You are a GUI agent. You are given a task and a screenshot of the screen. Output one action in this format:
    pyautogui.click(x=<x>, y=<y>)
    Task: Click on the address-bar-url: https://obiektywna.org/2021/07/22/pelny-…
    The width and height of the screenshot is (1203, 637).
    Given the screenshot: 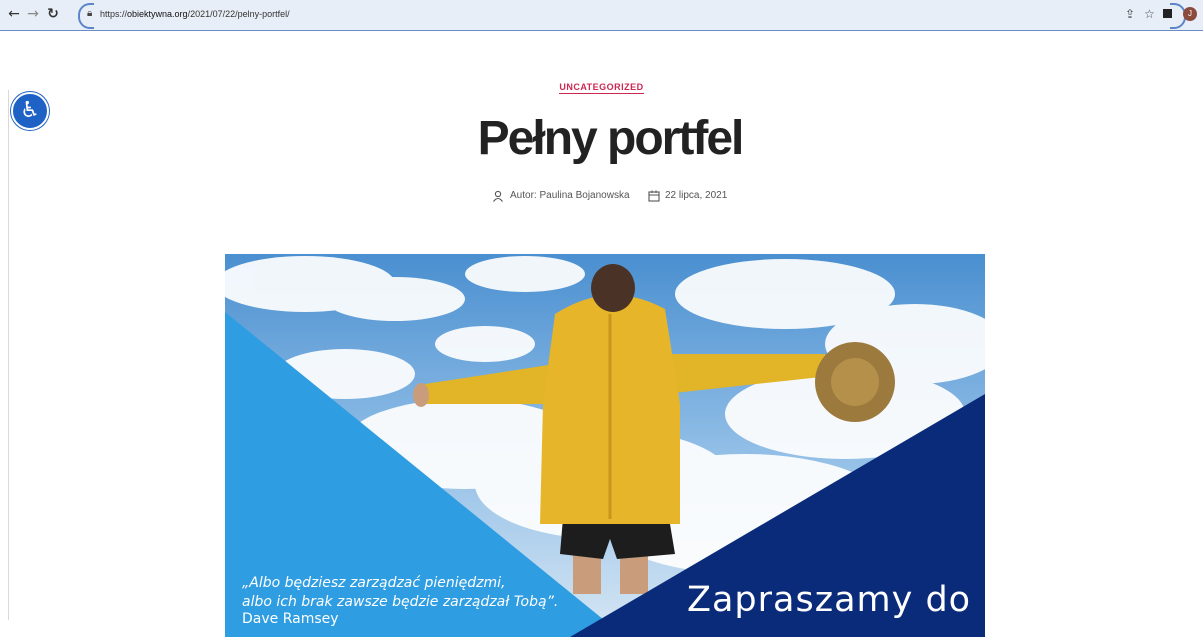 What is the action you would take?
    pyautogui.click(x=195, y=14)
    